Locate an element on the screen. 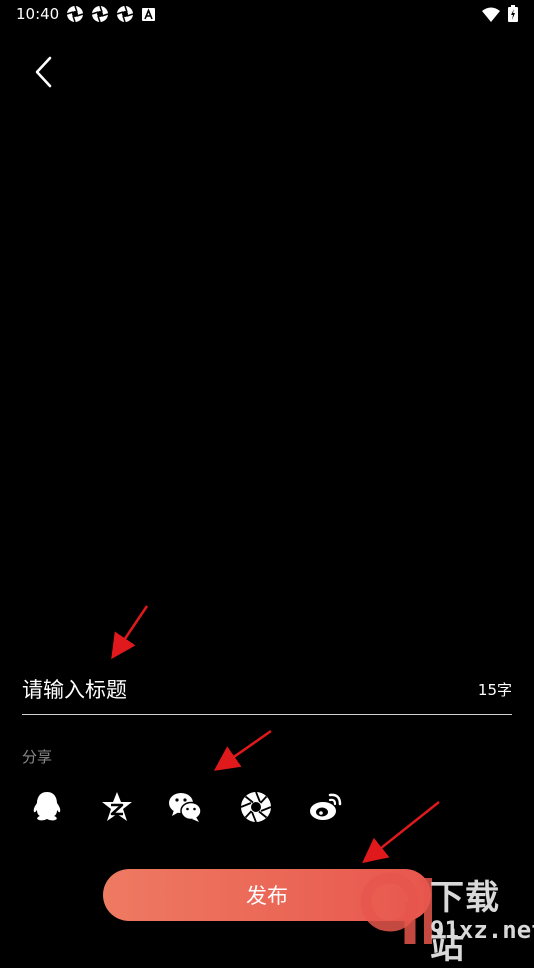 Image resolution: width=534 pixels, height=968 pixels. title-input is located at coordinates (242, 690).